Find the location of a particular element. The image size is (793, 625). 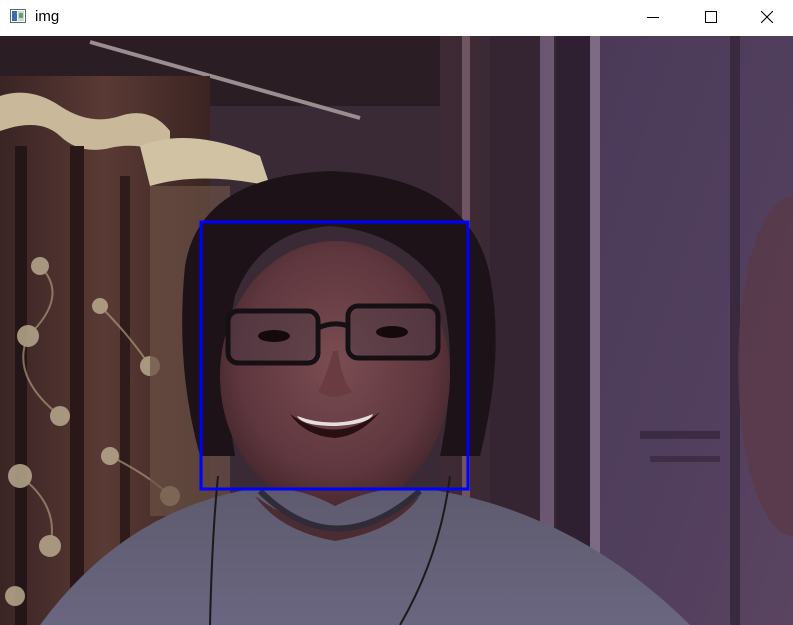

close-button is located at coordinates (766, 17).